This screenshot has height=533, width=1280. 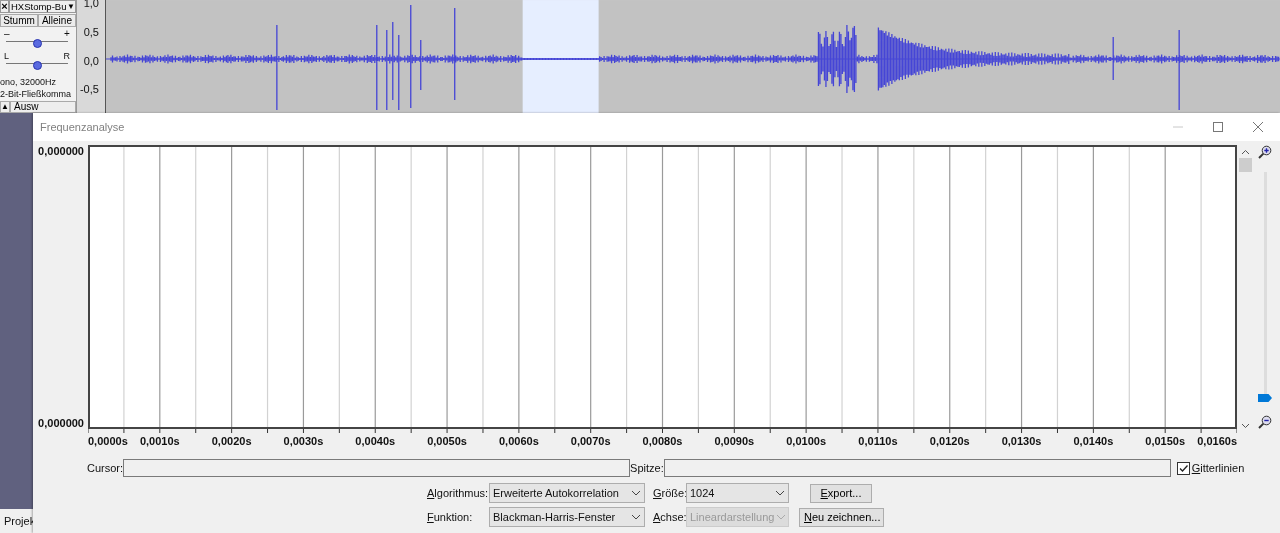 I want to click on x-axis-label: 0,0030s, so click(x=303, y=441).